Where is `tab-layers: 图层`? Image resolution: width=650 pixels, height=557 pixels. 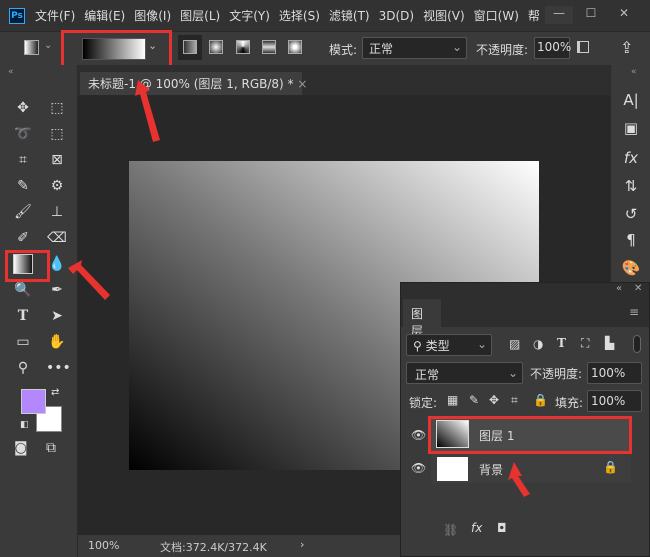
tab-layers: 图层 is located at coordinates (422, 318).